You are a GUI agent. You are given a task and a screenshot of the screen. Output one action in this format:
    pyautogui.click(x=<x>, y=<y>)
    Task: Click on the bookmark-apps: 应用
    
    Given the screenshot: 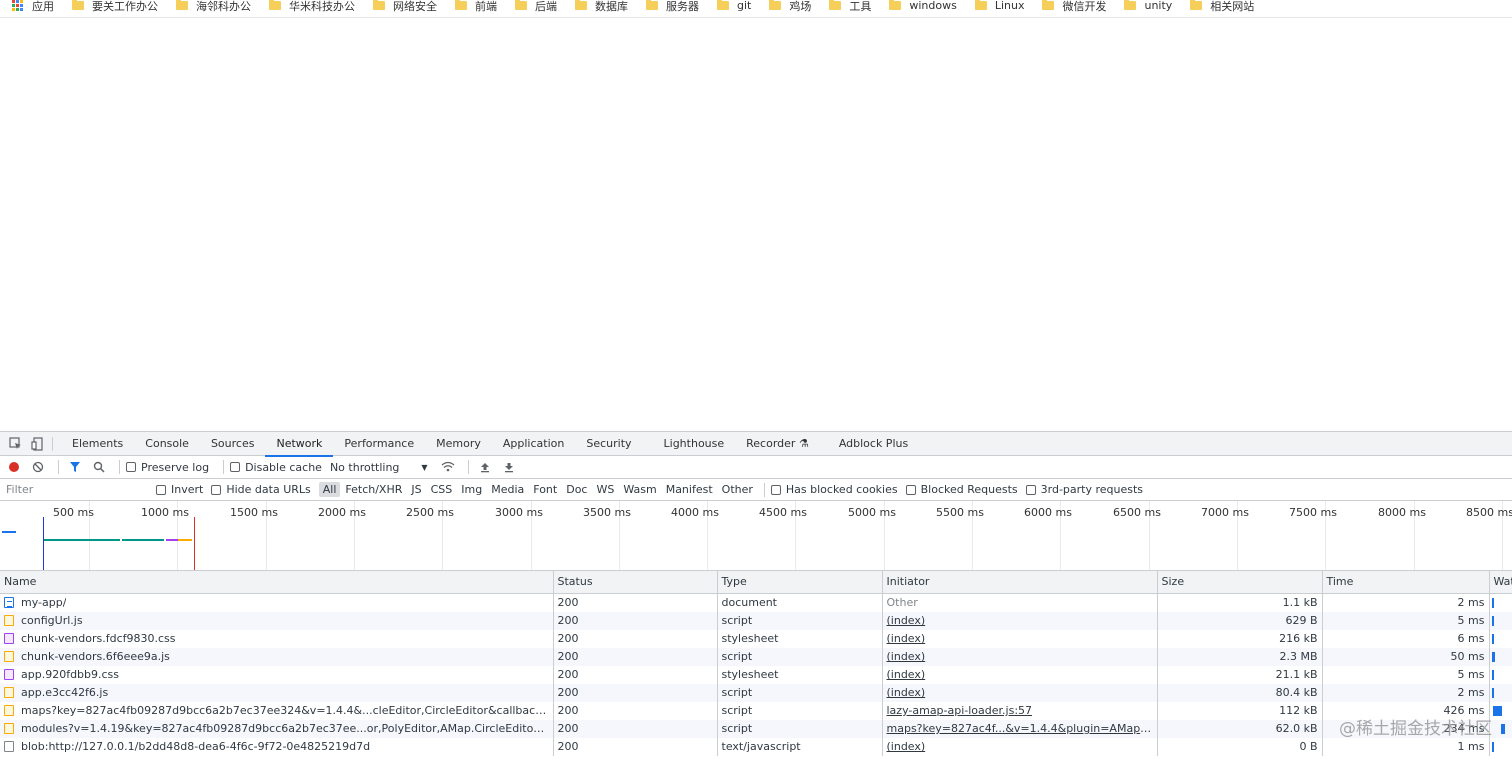 What is the action you would take?
    pyautogui.click(x=33, y=7)
    